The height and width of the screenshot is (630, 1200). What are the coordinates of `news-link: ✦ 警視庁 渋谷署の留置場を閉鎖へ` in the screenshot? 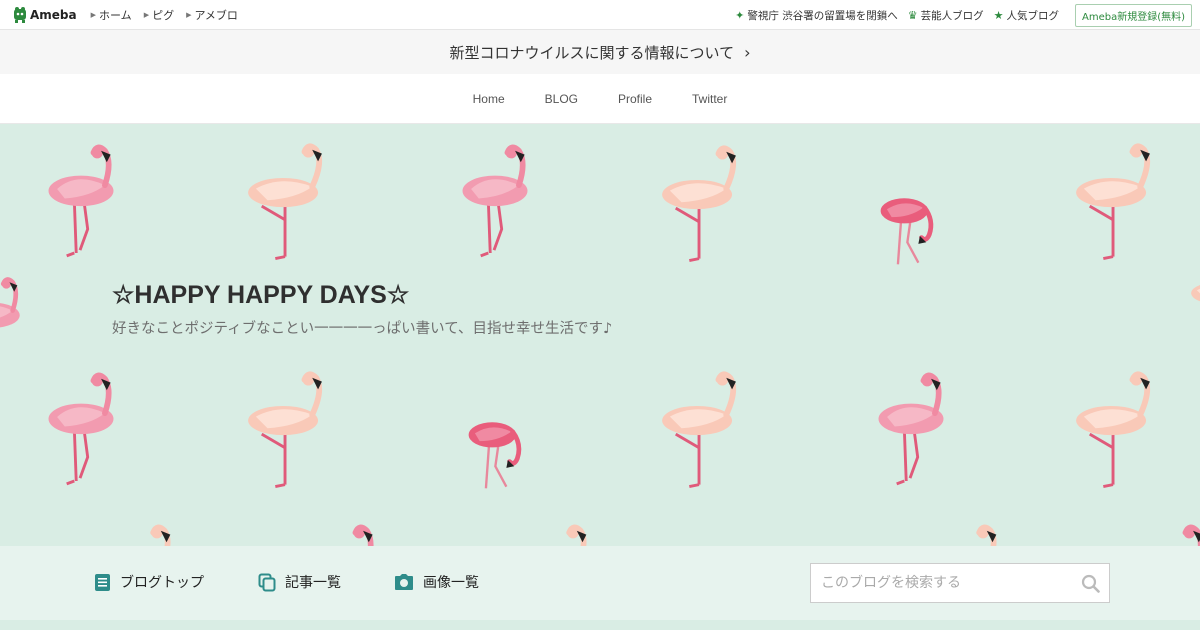 It's located at (816, 15).